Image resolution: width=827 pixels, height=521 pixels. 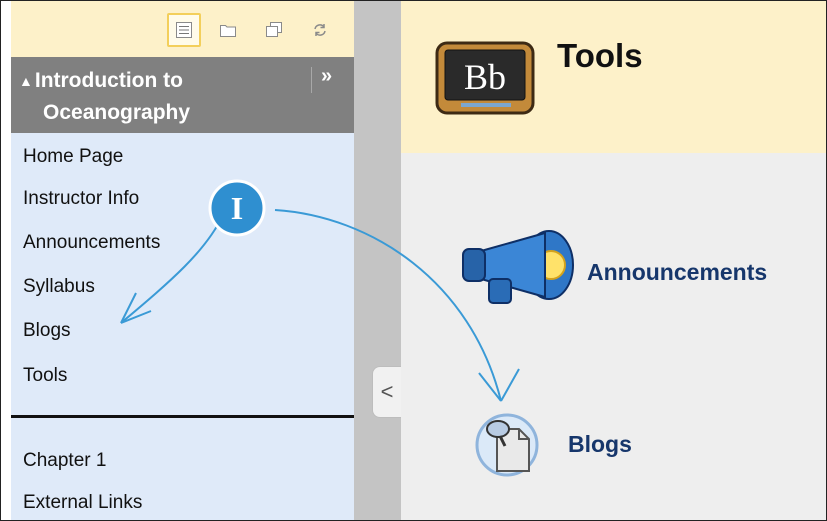 I want to click on arrow-to-menu-blogs, so click(x=172, y=269).